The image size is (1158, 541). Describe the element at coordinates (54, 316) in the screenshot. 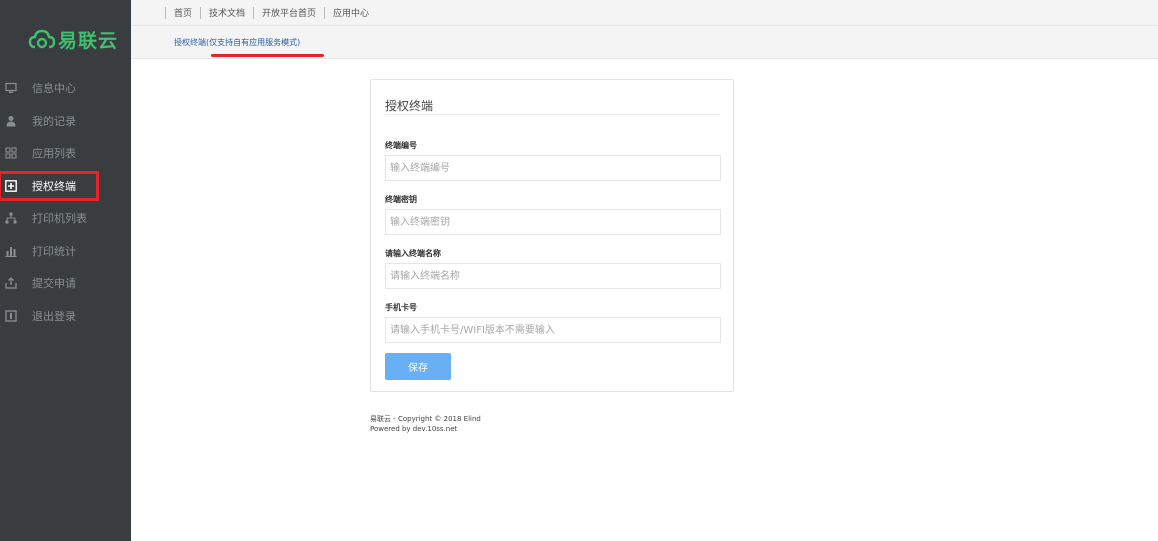

I see `sidebar-item-label: 退出登录` at that location.